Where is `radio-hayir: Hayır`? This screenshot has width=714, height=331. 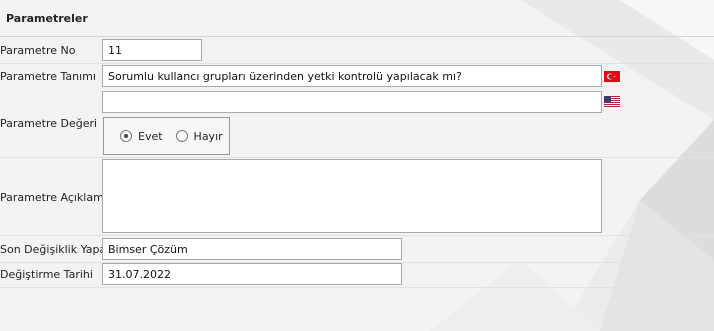
radio-hayir: Hayır is located at coordinates (199, 136).